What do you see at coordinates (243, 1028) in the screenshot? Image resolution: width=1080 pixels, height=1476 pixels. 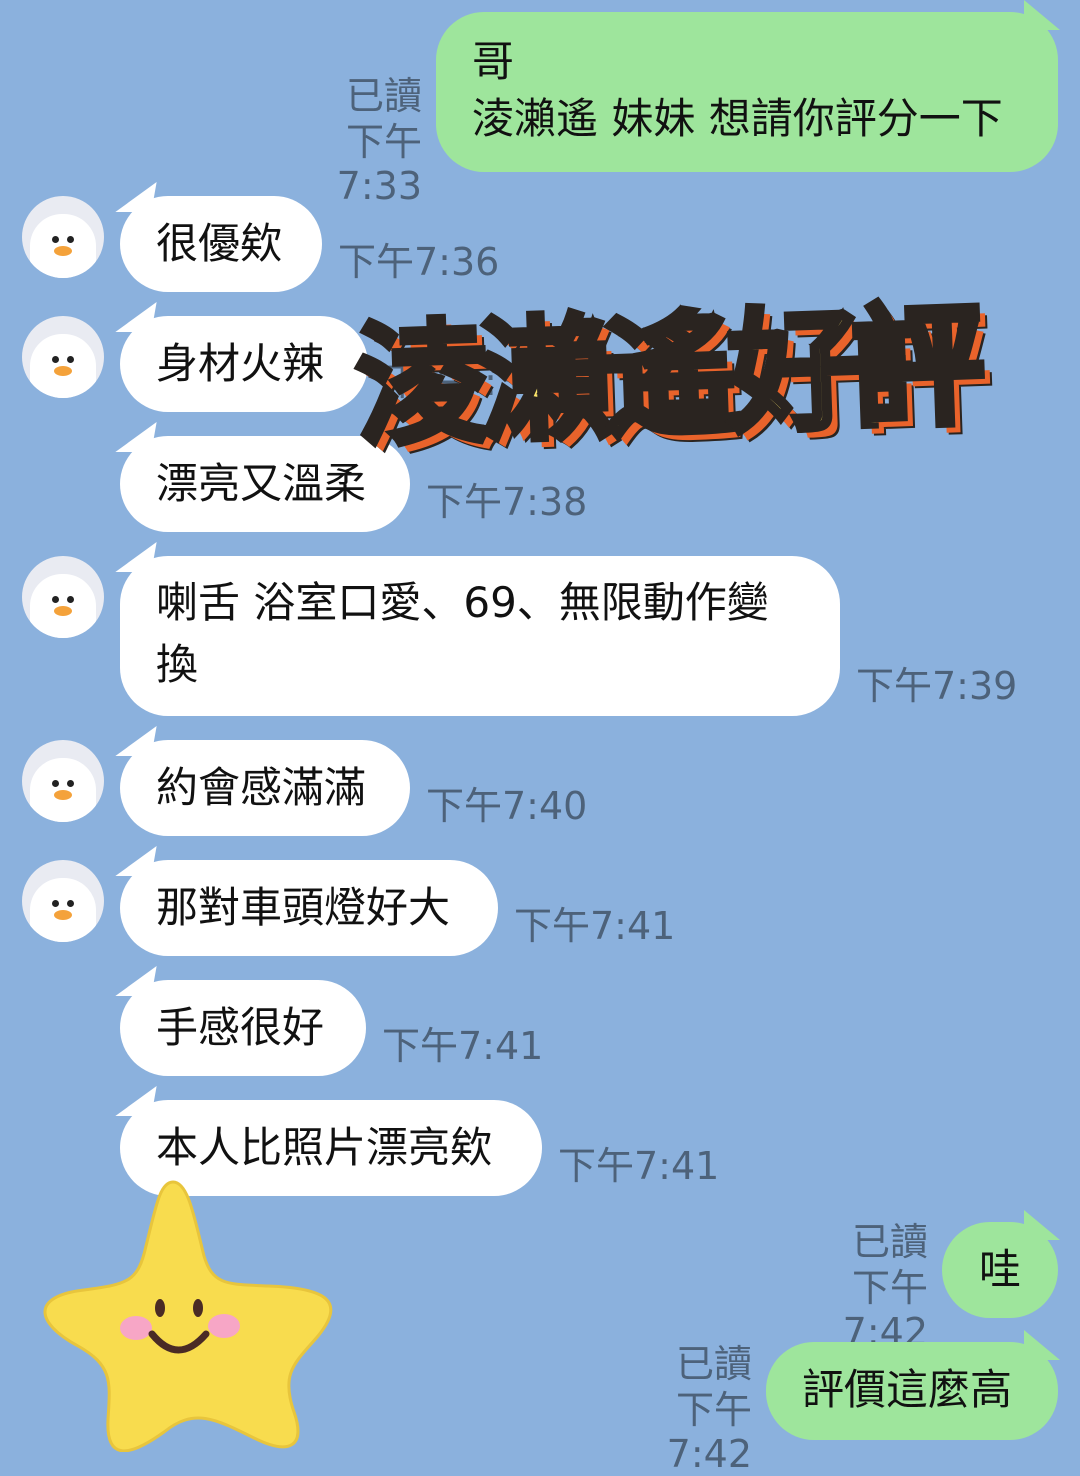 I see `incoming-message: 手感很好` at bounding box center [243, 1028].